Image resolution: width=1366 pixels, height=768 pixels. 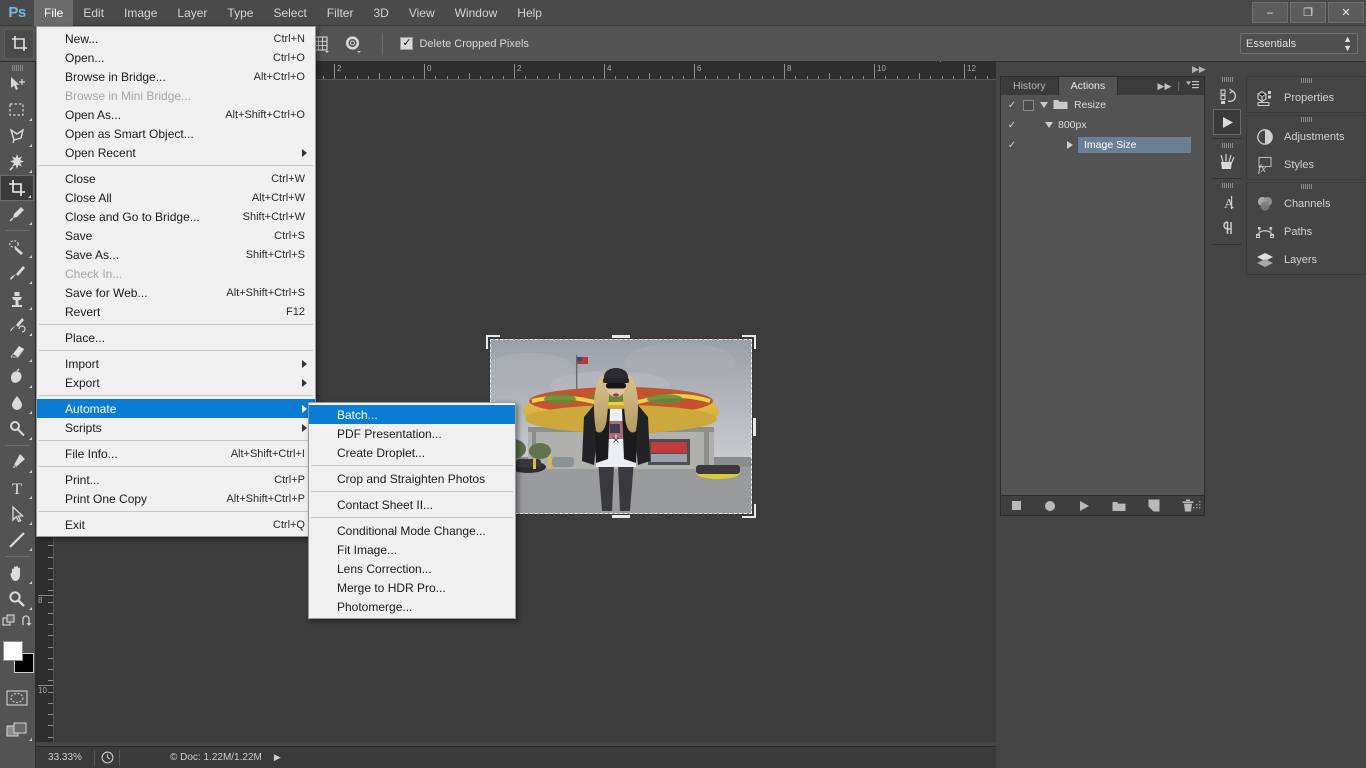 I want to click on menu-item-print: Print... Ctrl+P, so click(x=176, y=479).